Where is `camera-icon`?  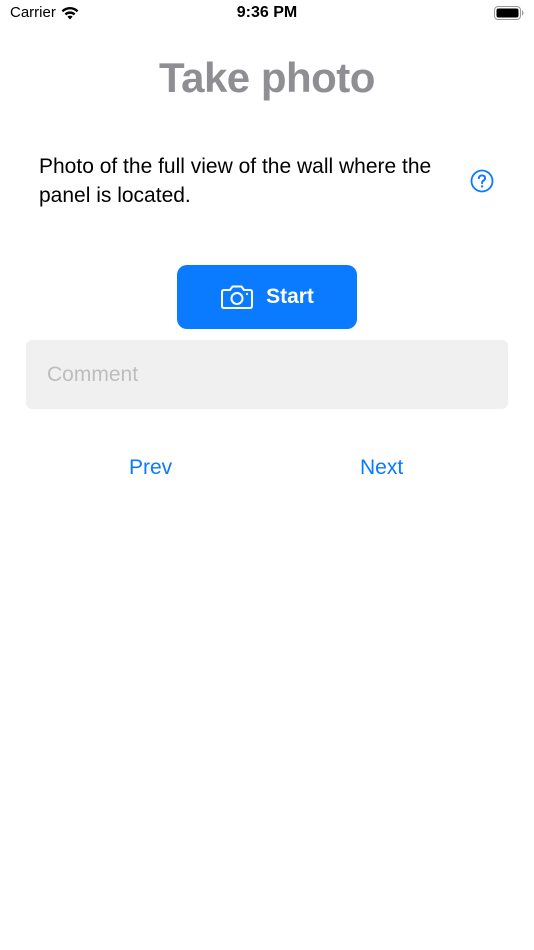 camera-icon is located at coordinates (237, 297).